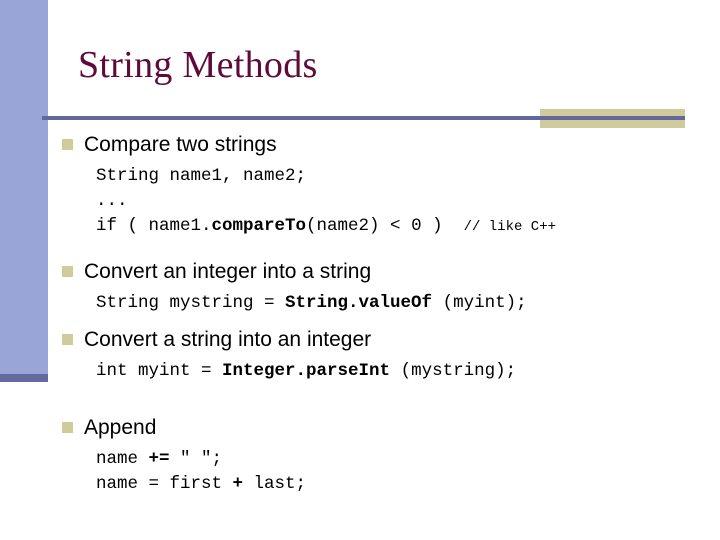 The width and height of the screenshot is (720, 540). What do you see at coordinates (122, 459) in the screenshot?
I see `code-text: name` at bounding box center [122, 459].